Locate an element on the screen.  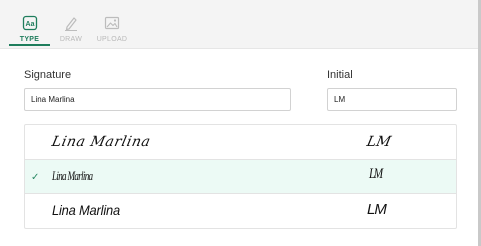
tab-upload: UPLOAD is located at coordinates (112, 24).